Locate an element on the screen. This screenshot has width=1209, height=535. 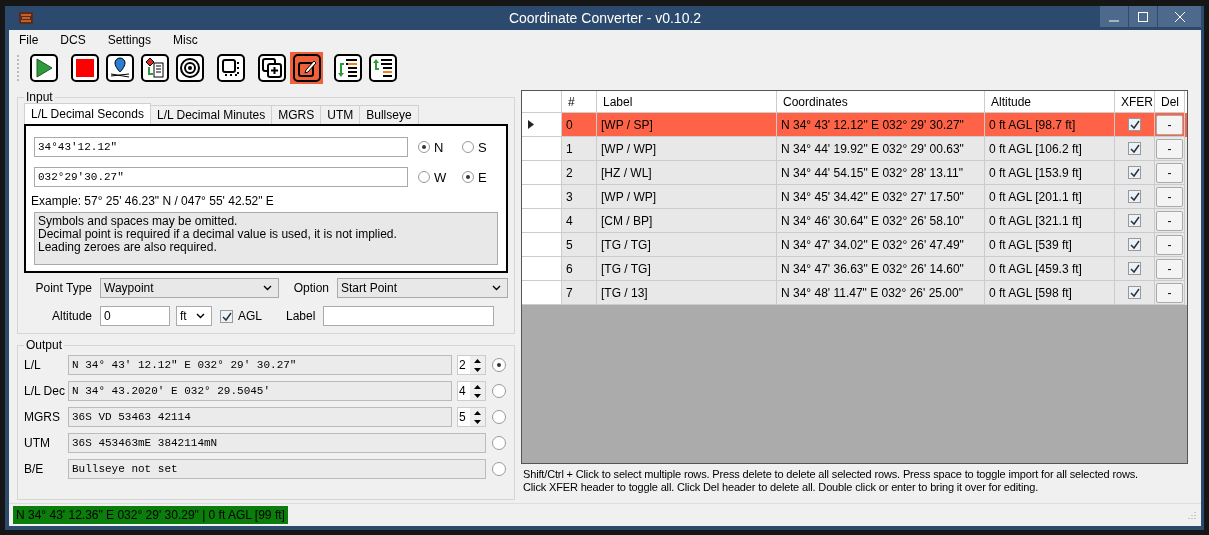
close-icon is located at coordinates (1179, 16).